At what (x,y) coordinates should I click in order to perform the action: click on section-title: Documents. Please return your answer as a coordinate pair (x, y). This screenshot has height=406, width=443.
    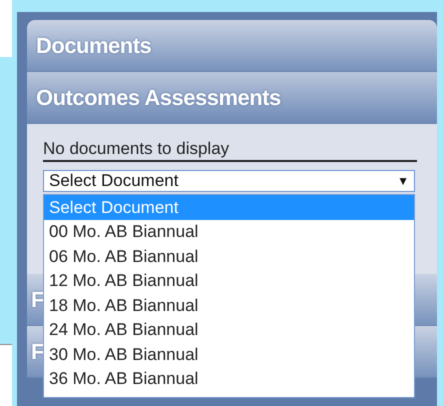
    Looking at the image, I should click on (94, 46).